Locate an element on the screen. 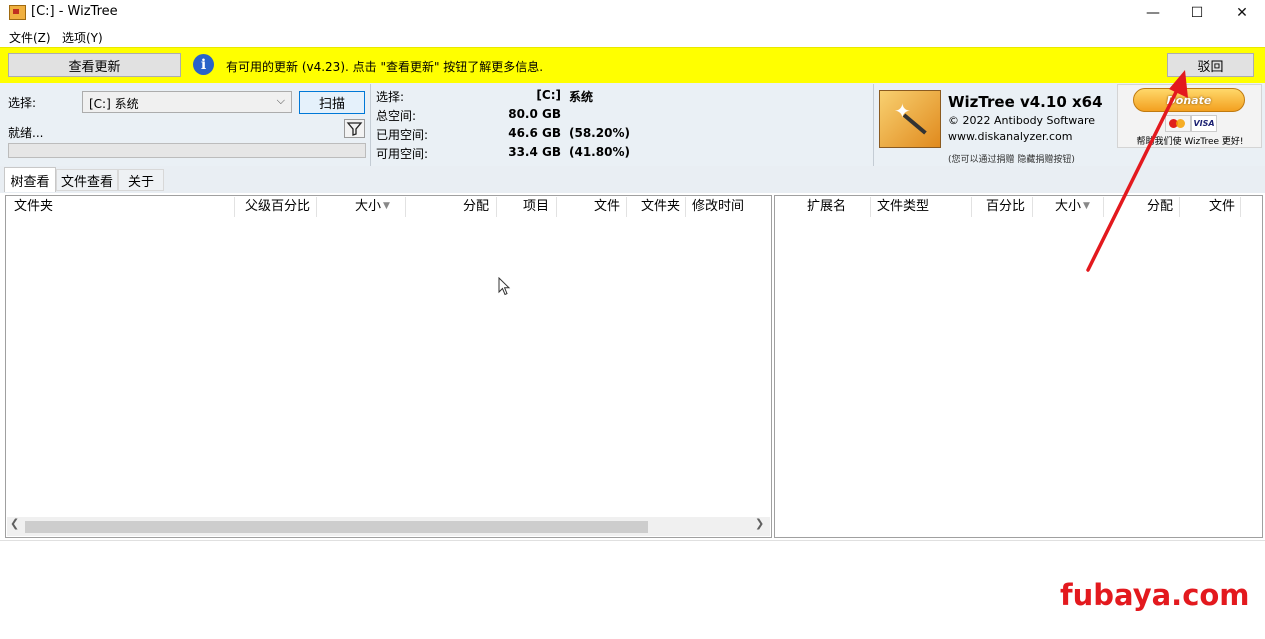 Image resolution: width=1265 pixels, height=639 pixels. col-folders: 文件夹 is located at coordinates (660, 209).